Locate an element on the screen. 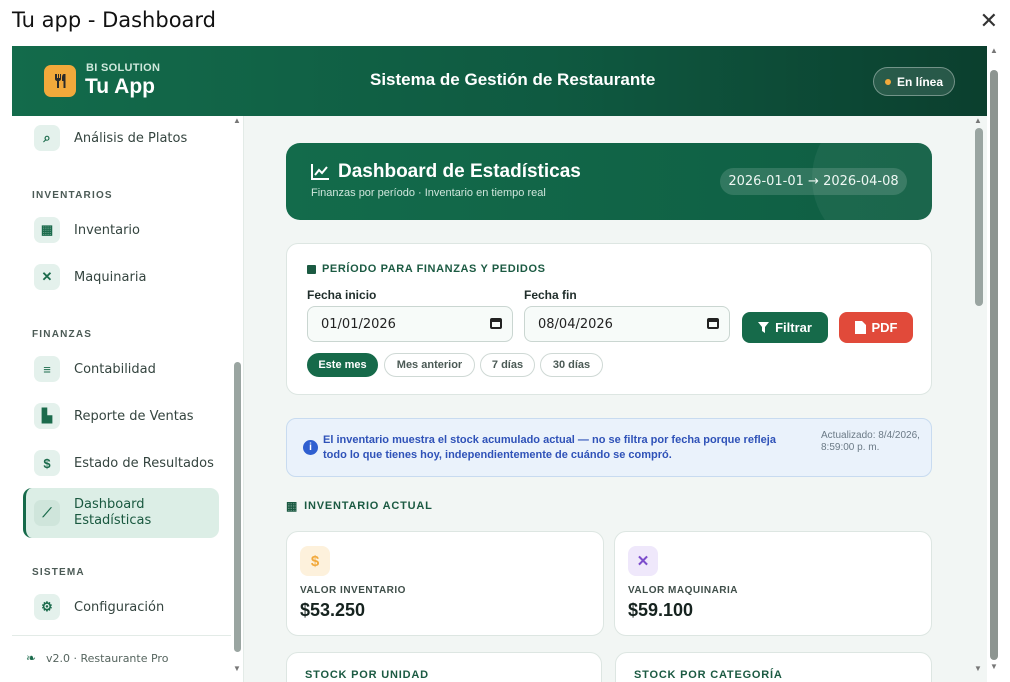  card-title: STOCK POR UNIDAD is located at coordinates (367, 675).